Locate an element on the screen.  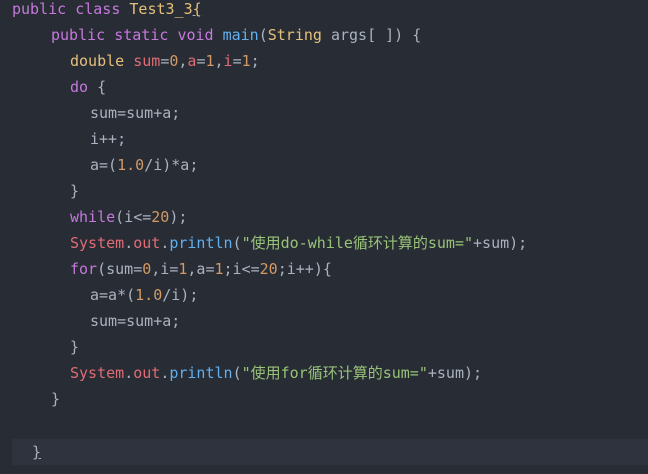
code-token: public static is located at coordinates (114, 35).